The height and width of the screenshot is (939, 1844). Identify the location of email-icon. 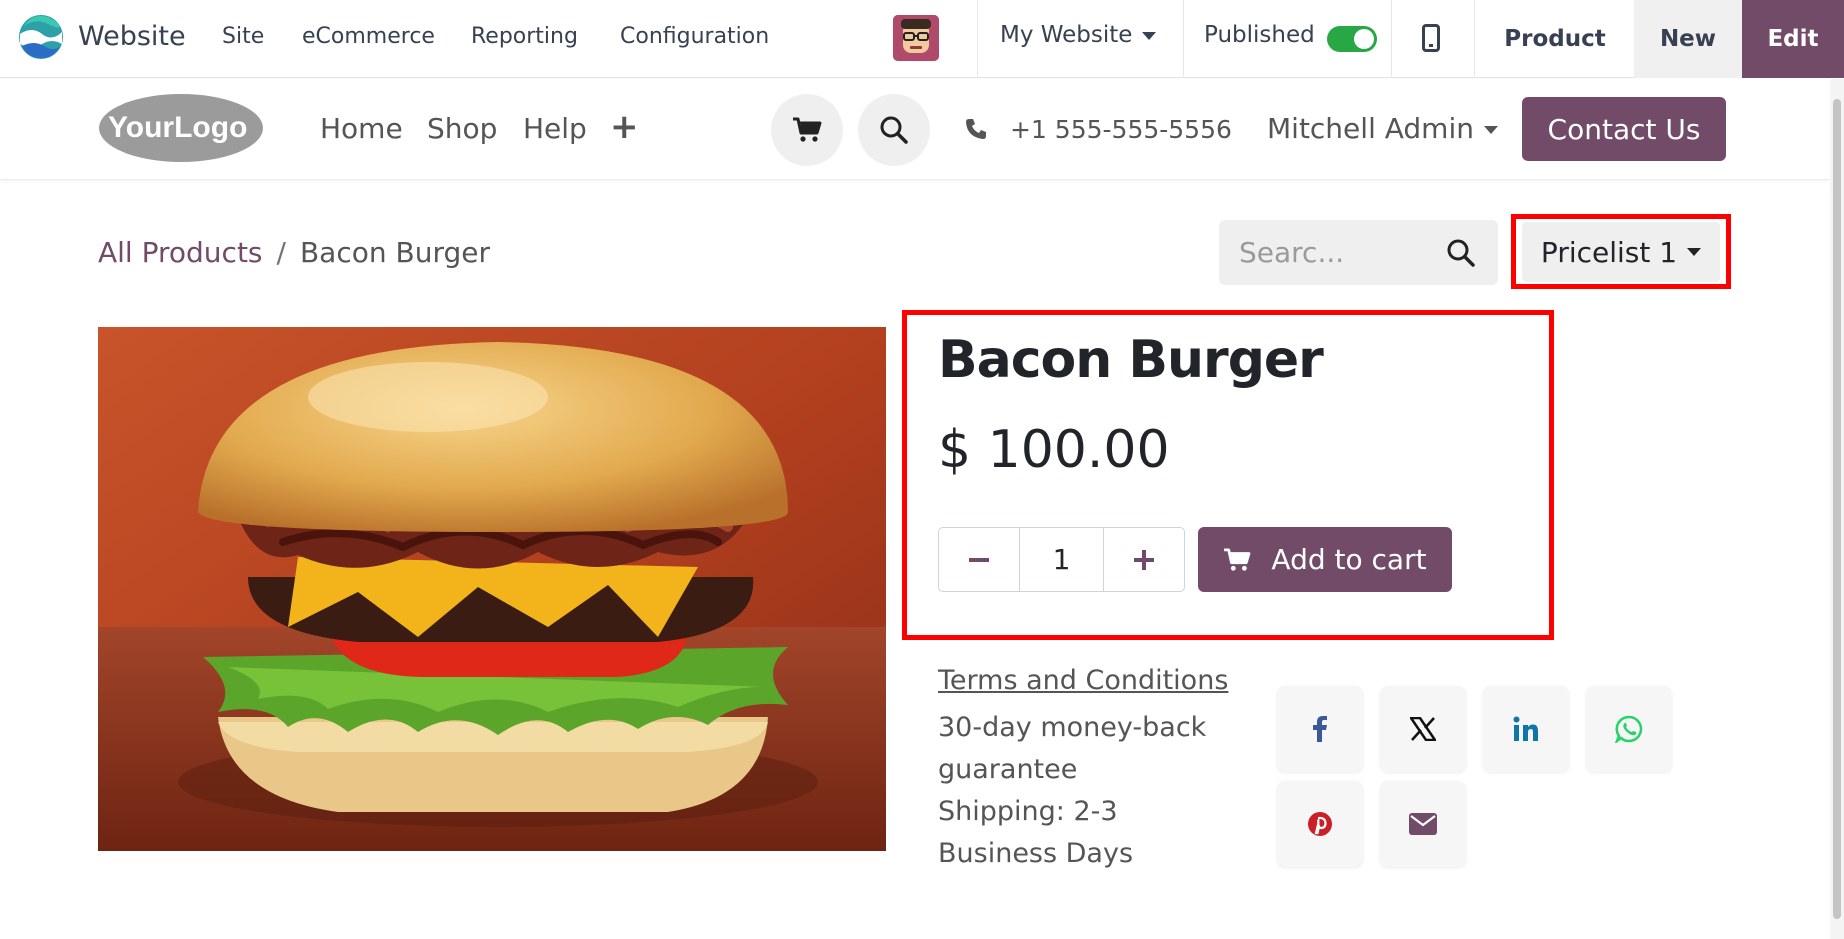
(1423, 824).